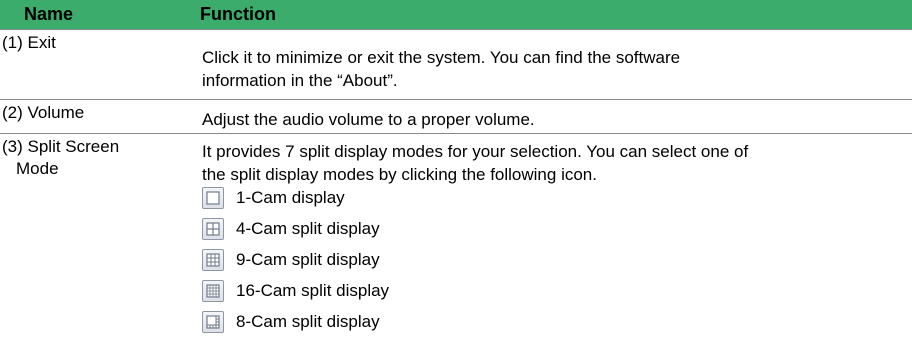 The image size is (912, 352). What do you see at coordinates (213, 198) in the screenshot?
I see `single-screen-icon` at bounding box center [213, 198].